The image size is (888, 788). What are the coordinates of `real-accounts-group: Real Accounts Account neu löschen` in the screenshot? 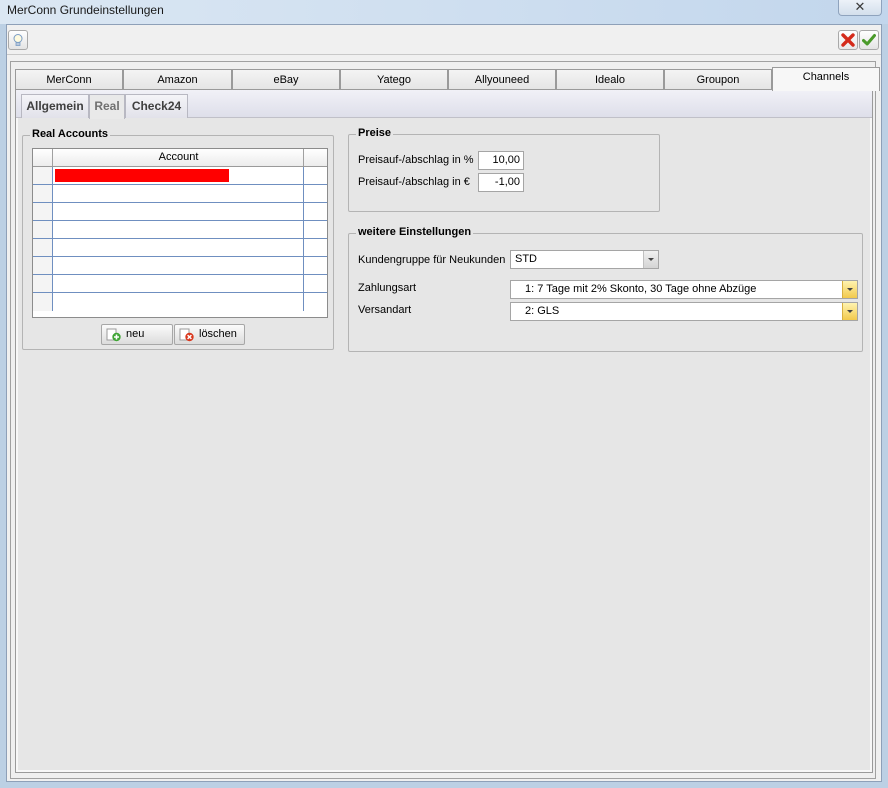 It's located at (178, 239).